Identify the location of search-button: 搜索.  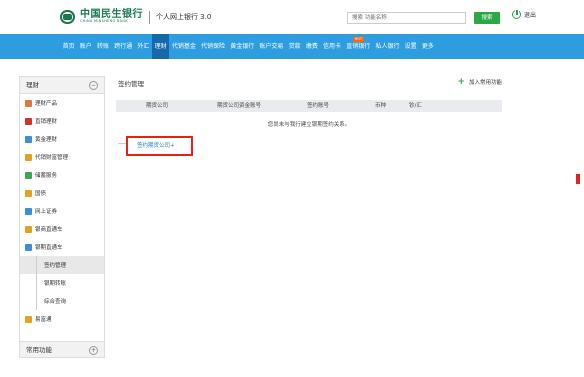
(487, 18).